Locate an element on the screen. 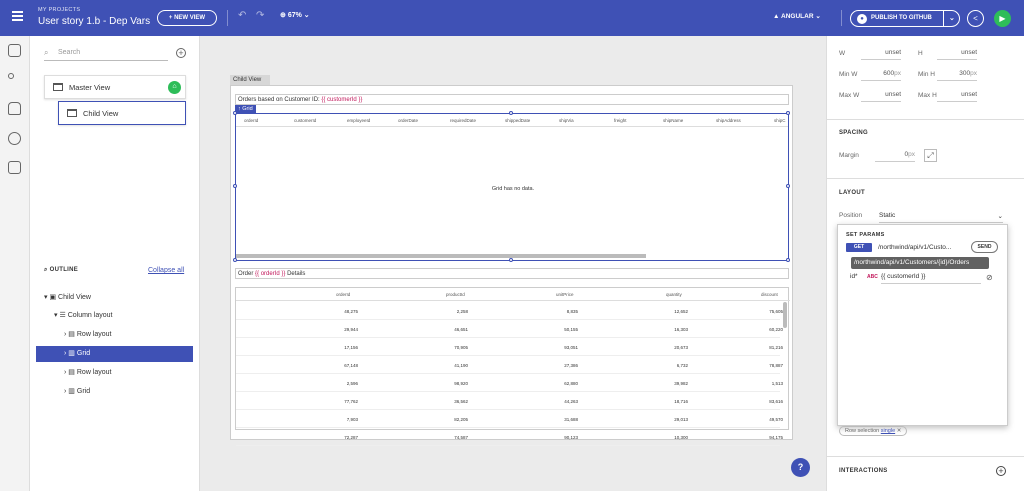 The height and width of the screenshot is (491, 1024). grid-icon: ▥ is located at coordinates (71, 353).